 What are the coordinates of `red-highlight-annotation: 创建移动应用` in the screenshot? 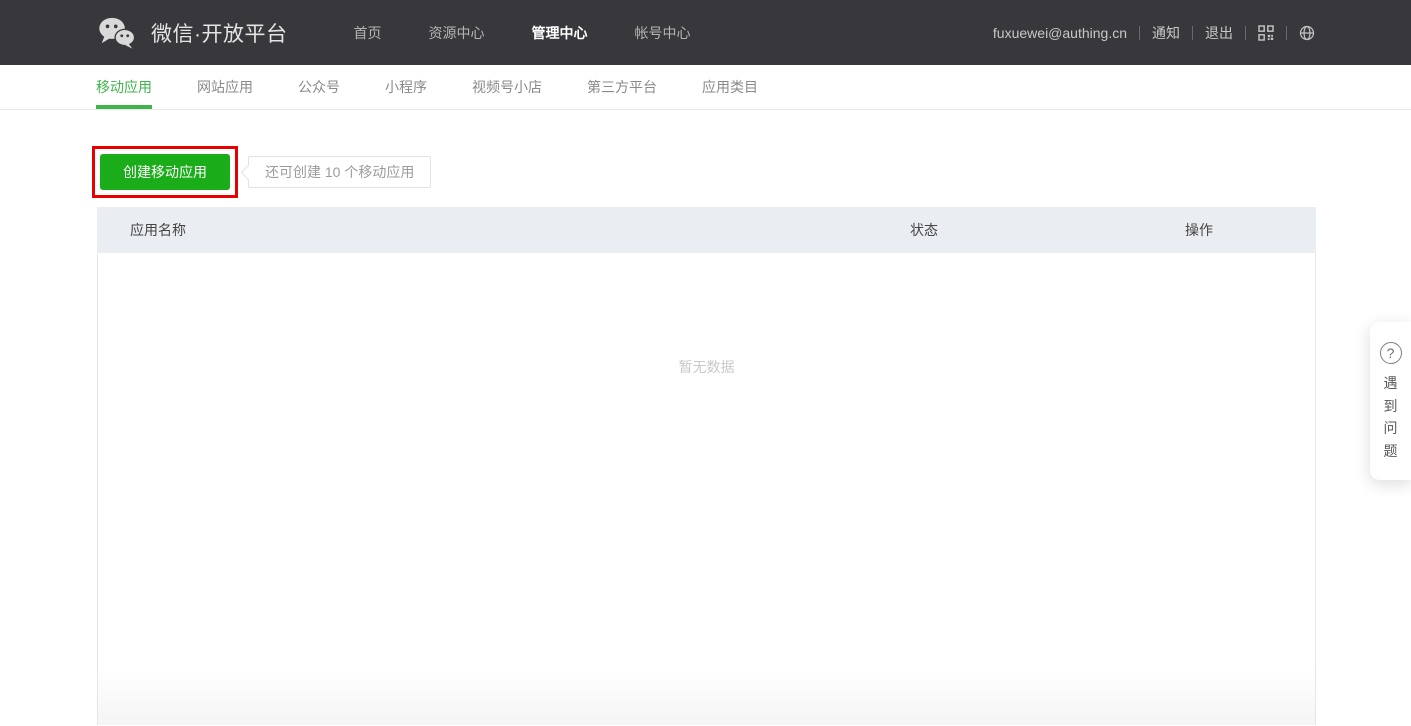 It's located at (165, 172).